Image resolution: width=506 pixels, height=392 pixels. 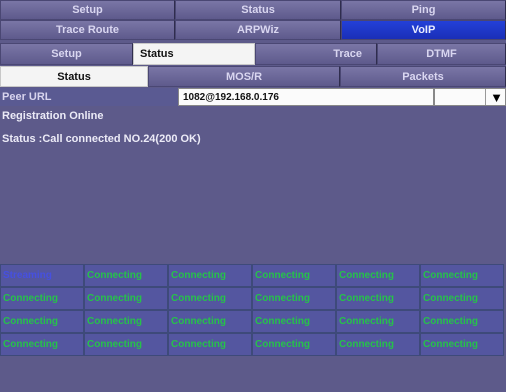 I want to click on tab-trace-route: Trace Route, so click(x=87, y=30).